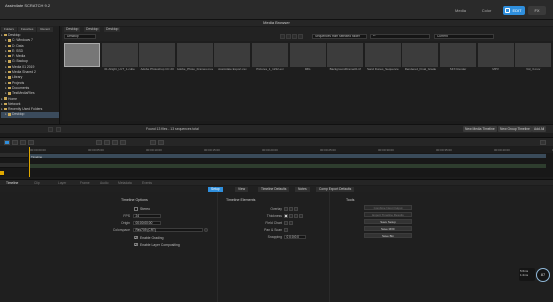  What do you see at coordinates (295, 237) in the screenshot?
I see `snapping-input: 0 0:0:0:0` at bounding box center [295, 237].